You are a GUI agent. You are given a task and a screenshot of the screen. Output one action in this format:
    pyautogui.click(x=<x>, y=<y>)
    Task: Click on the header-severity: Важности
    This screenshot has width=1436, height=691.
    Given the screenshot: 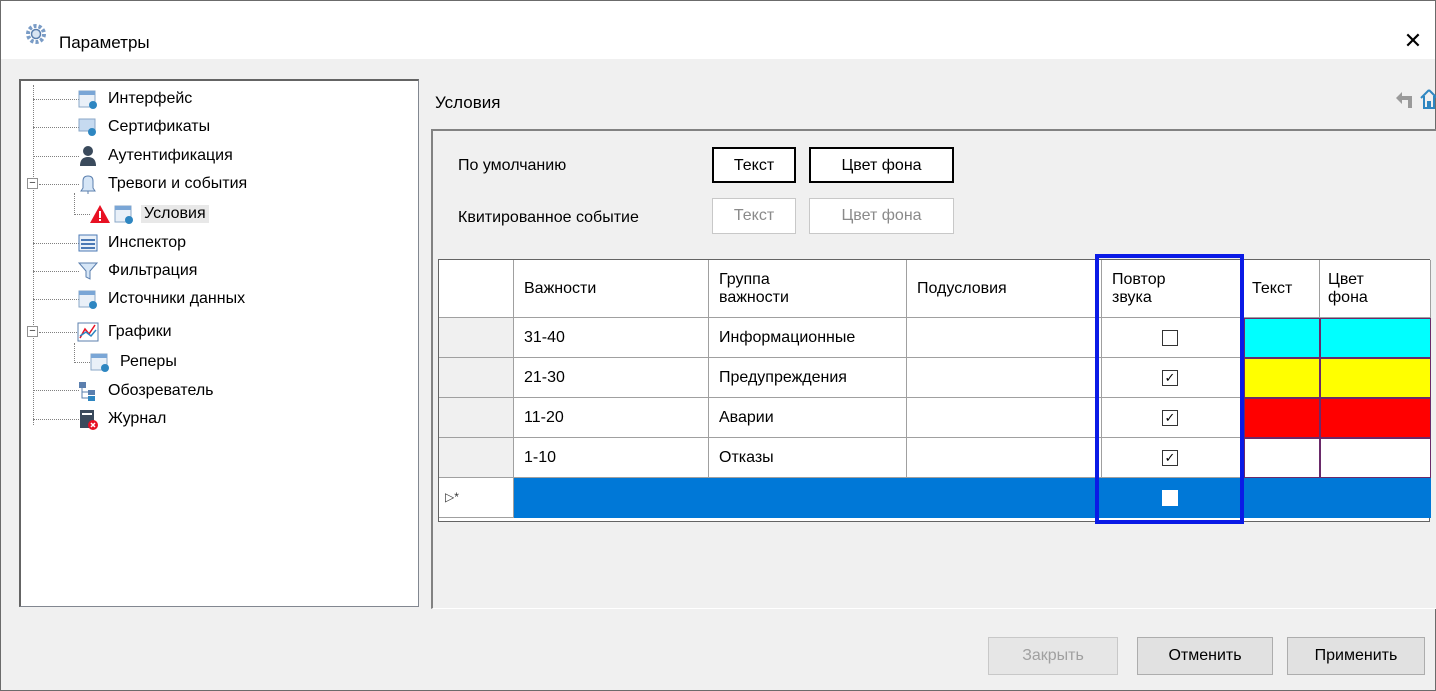 What is the action you would take?
    pyautogui.click(x=611, y=289)
    